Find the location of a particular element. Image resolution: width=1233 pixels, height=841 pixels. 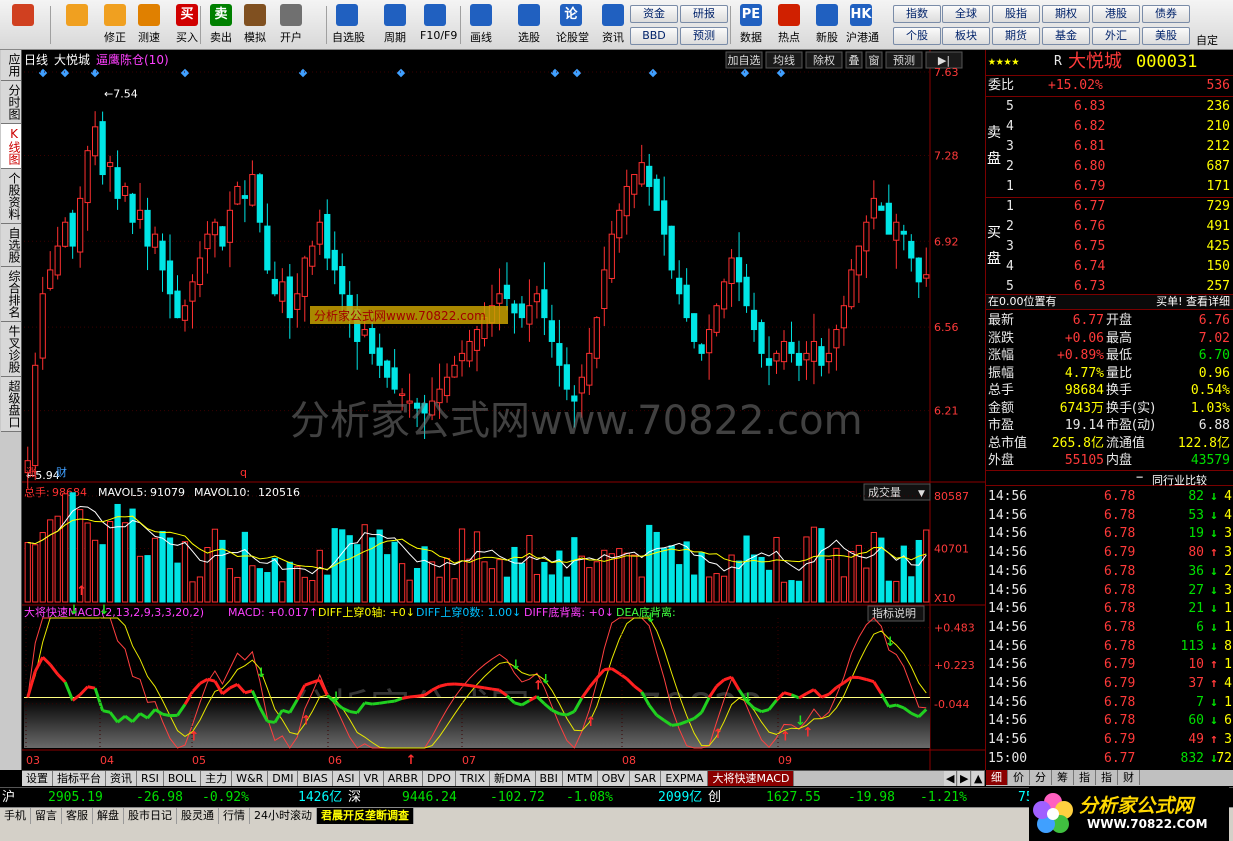

left-tab-6: 牛叉诊股 is located at coordinates (11, 349).